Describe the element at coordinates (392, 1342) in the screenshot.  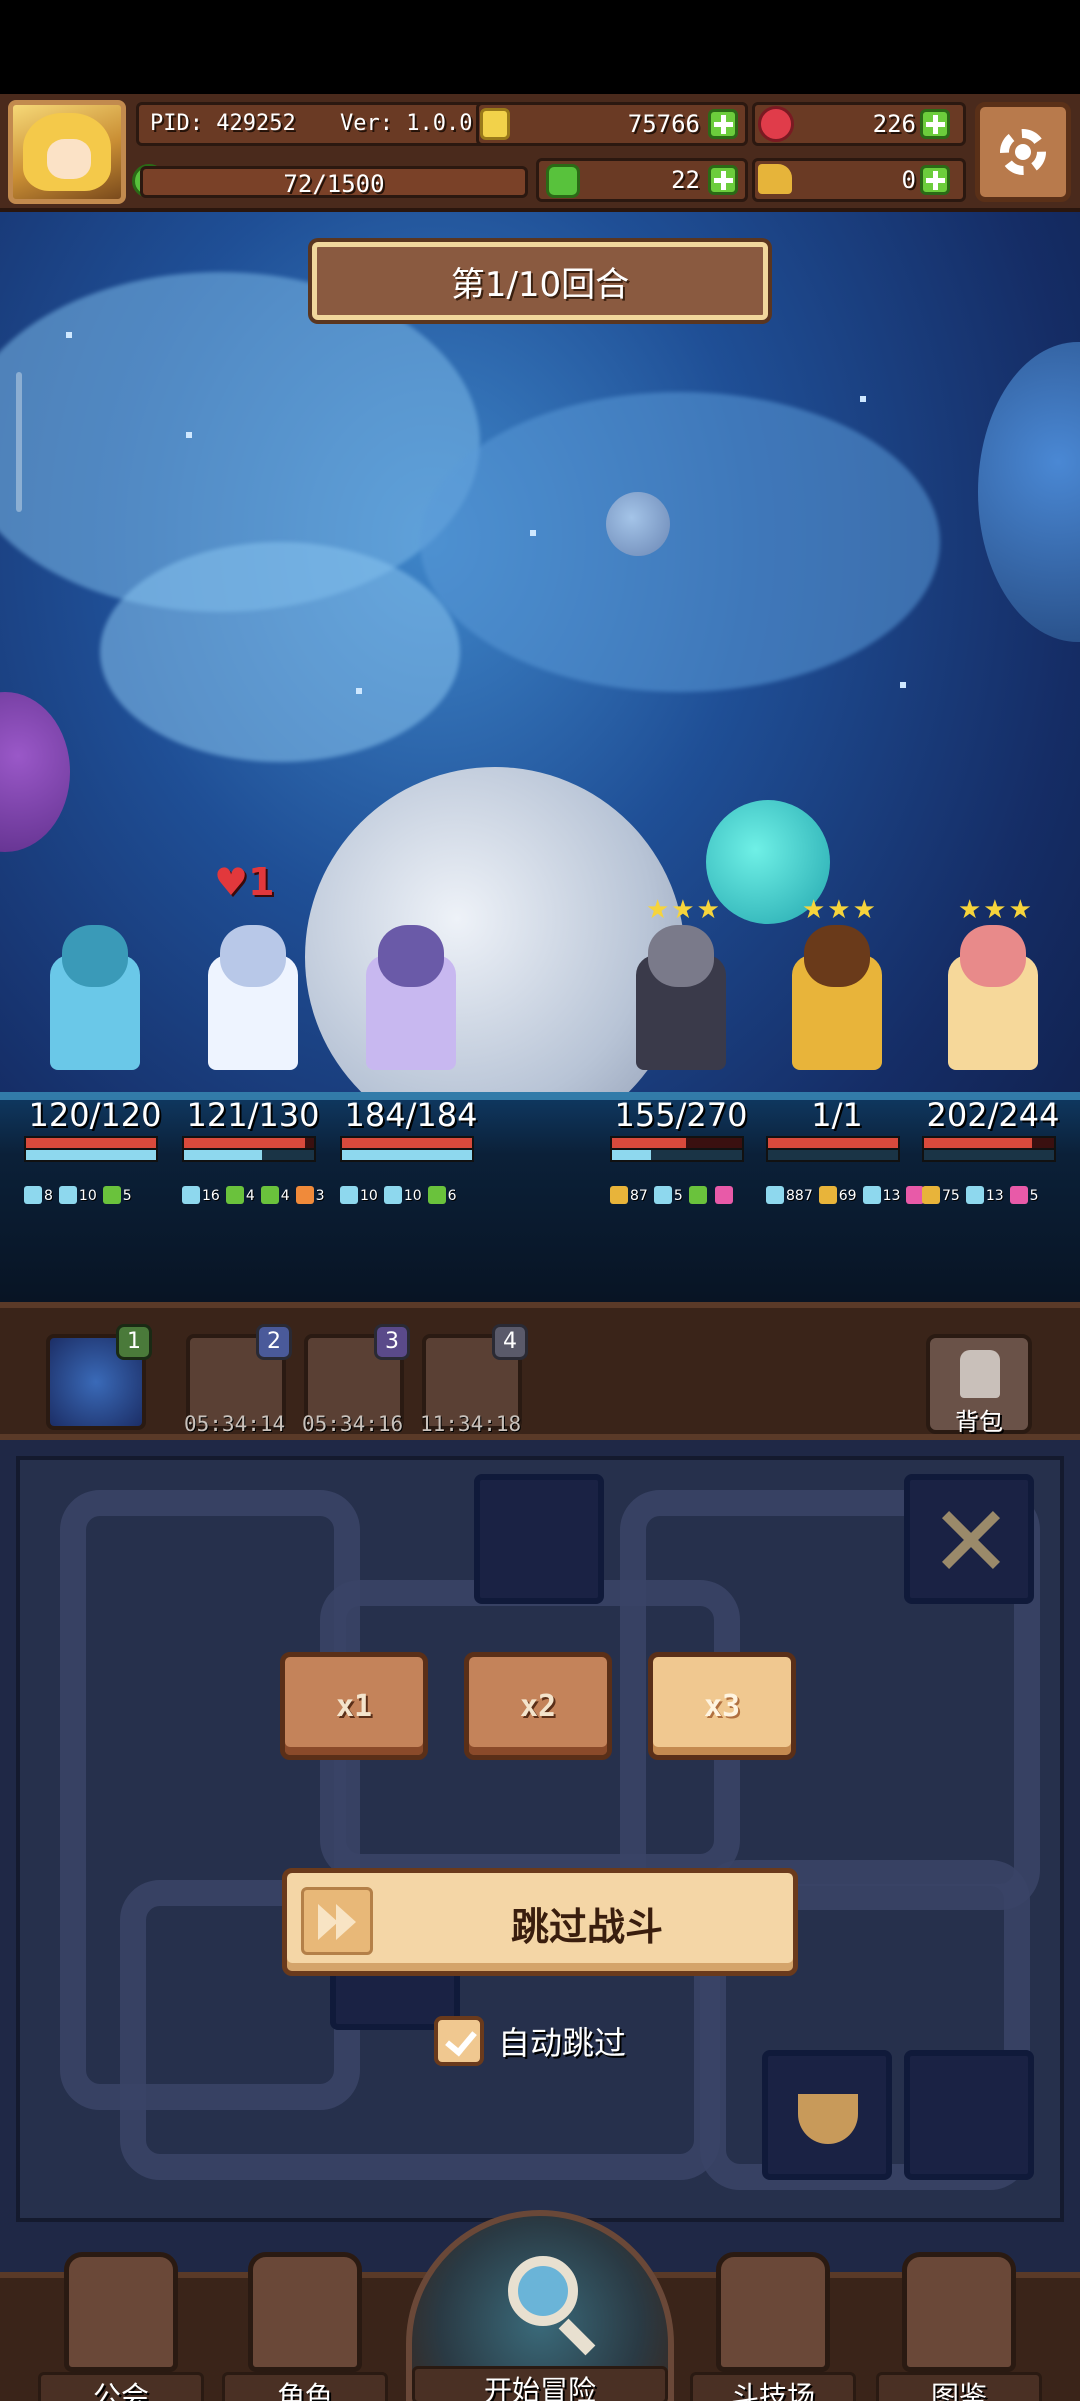
I see `slot-number: 3` at that location.